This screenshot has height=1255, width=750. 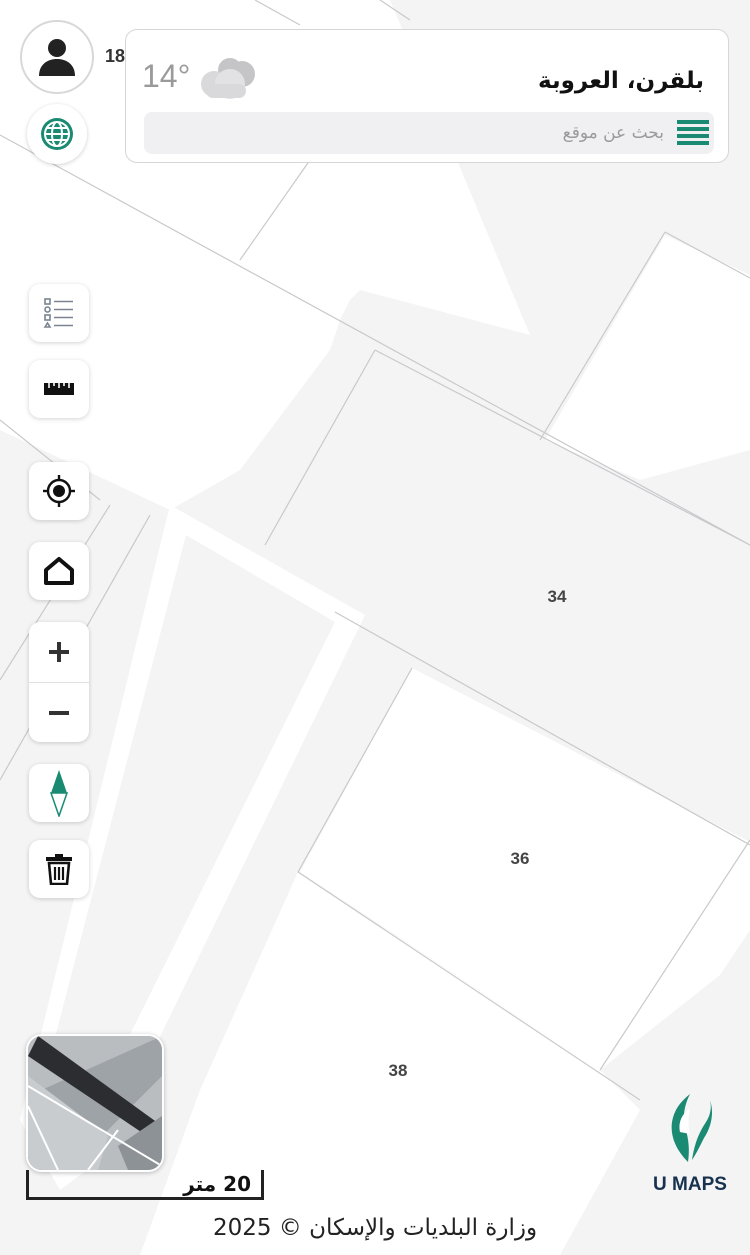 What do you see at coordinates (228, 78) in the screenshot?
I see `cloud-icon` at bounding box center [228, 78].